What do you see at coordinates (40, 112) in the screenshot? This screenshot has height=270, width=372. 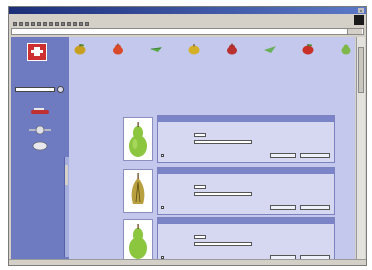 I see `pocket-knife-icon` at bounding box center [40, 112].